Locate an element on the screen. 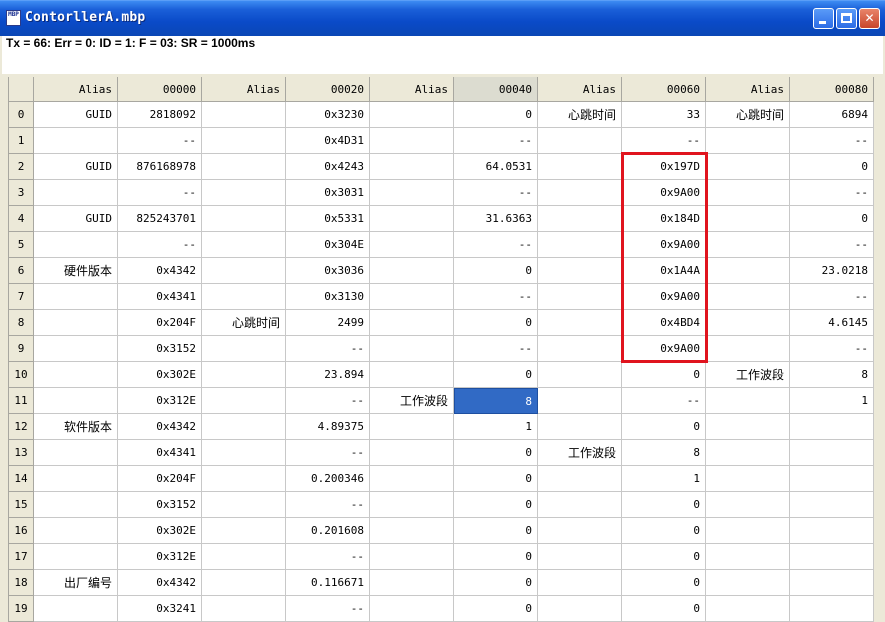  minimize-button is located at coordinates (823, 18).